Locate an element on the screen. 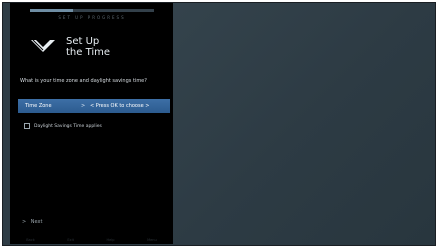  next-button: > Next is located at coordinates (32, 222).